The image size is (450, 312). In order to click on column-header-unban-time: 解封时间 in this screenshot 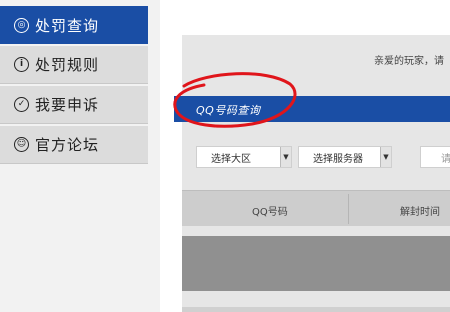, I will do `click(420, 212)`.